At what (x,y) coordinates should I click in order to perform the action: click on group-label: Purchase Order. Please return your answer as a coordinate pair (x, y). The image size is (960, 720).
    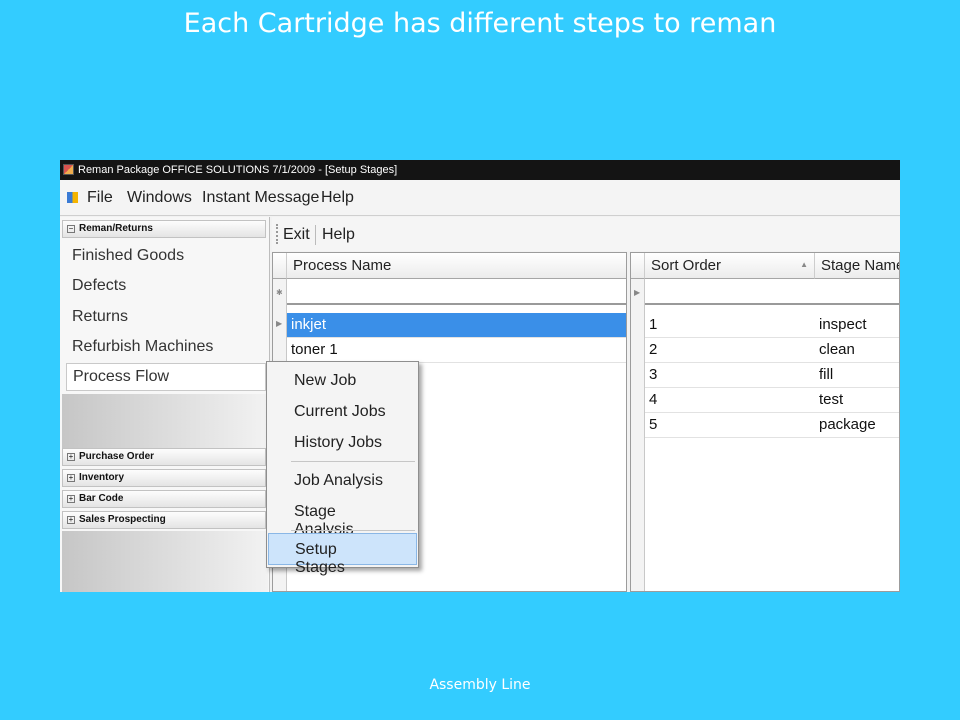
    Looking at the image, I should click on (117, 456).